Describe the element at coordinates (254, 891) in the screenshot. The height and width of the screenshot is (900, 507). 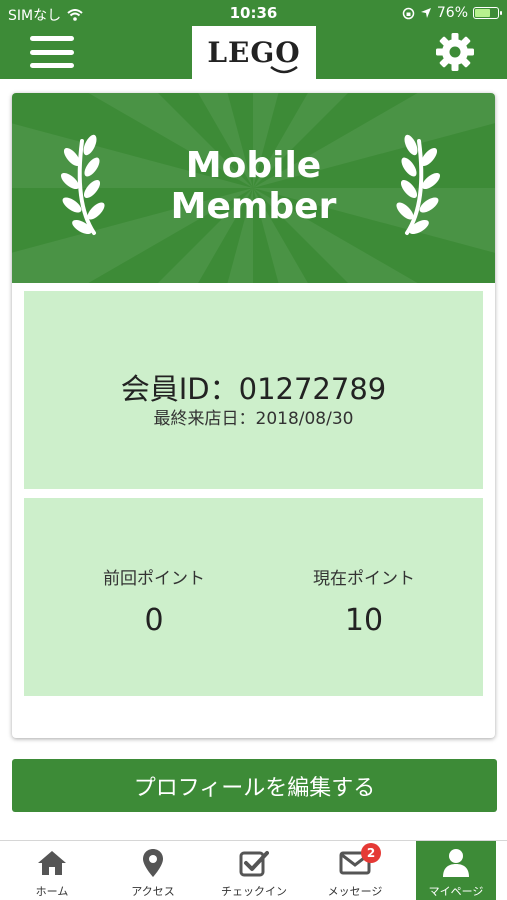
I see `tab-checkin-label: チェックイン` at that location.